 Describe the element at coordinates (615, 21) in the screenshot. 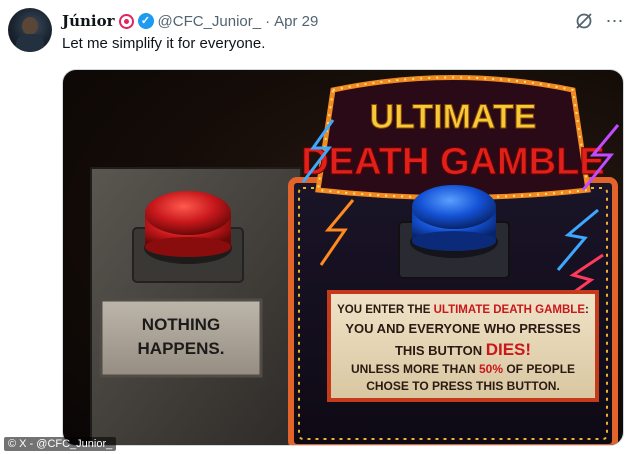

I see `more-icon: ⋯` at that location.